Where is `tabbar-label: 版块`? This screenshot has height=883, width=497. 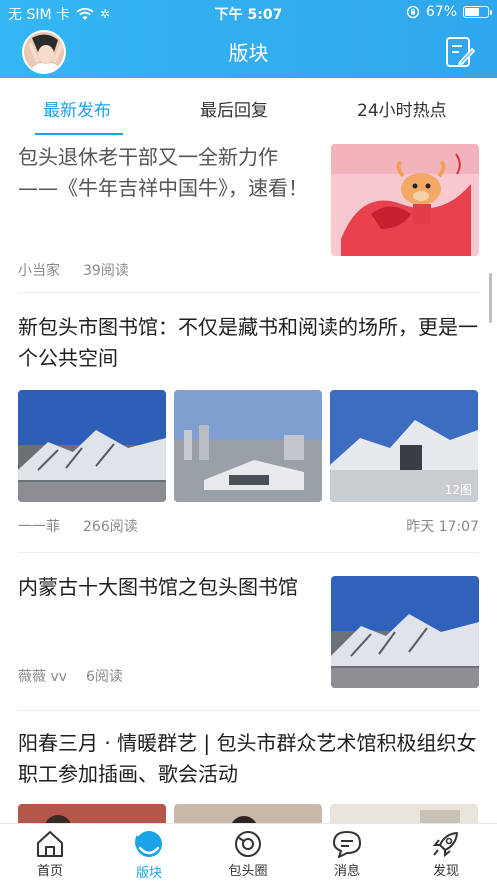 tabbar-label: 版块 is located at coordinates (148, 873).